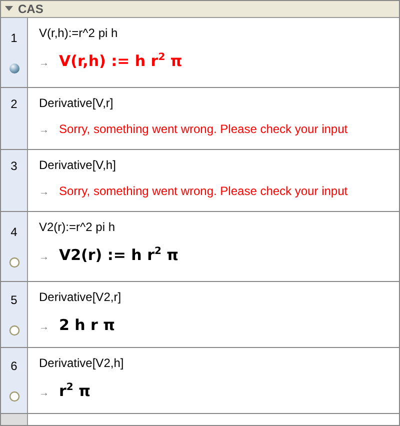  I want to click on output-formula: r$^{2}$ π, so click(74, 391).